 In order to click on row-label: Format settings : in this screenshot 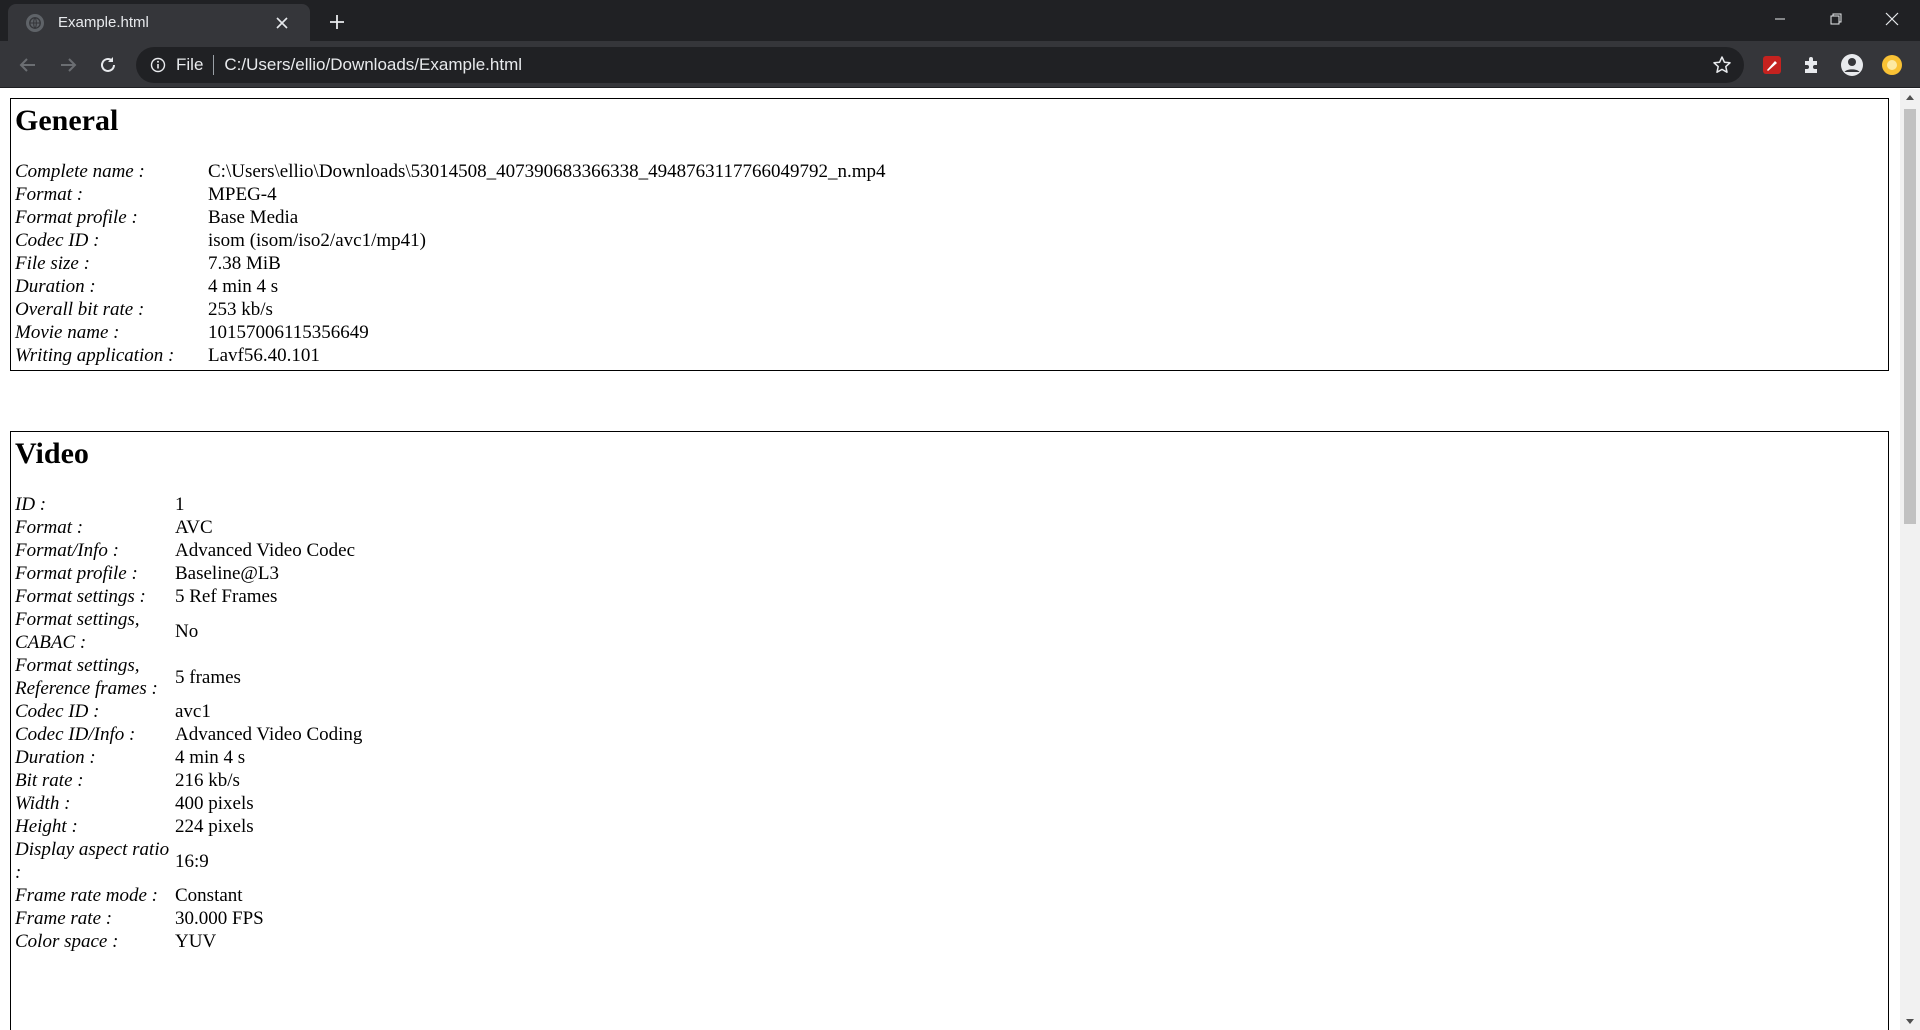, I will do `click(80, 596)`.